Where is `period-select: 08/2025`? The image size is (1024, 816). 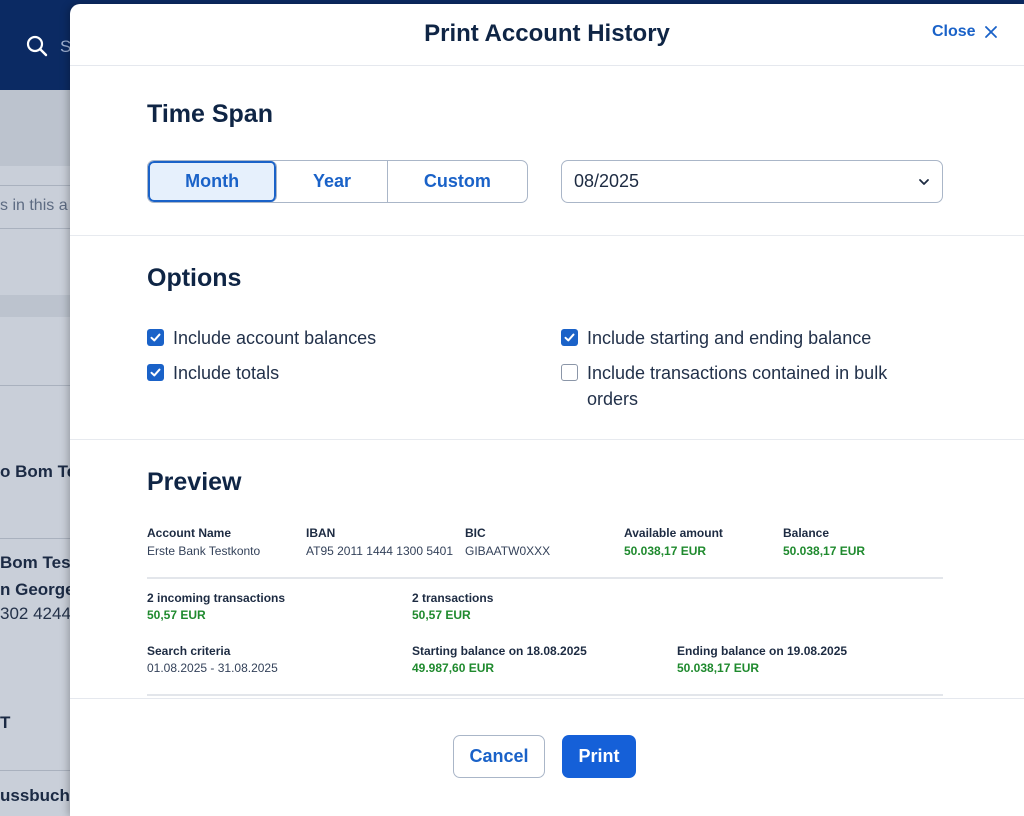
period-select: 08/2025 is located at coordinates (752, 181).